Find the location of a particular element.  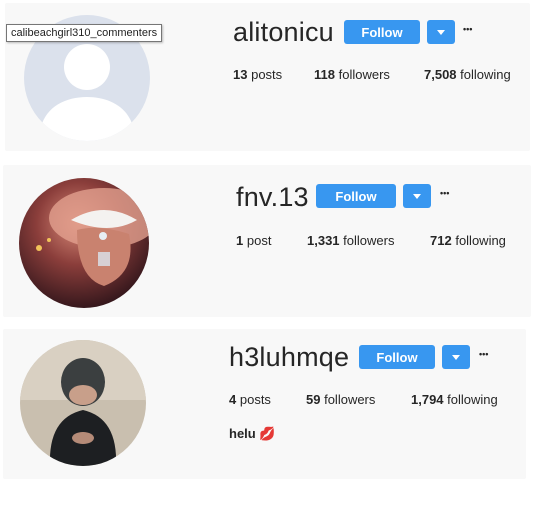

followers-stat: 118 followers is located at coordinates (352, 74).